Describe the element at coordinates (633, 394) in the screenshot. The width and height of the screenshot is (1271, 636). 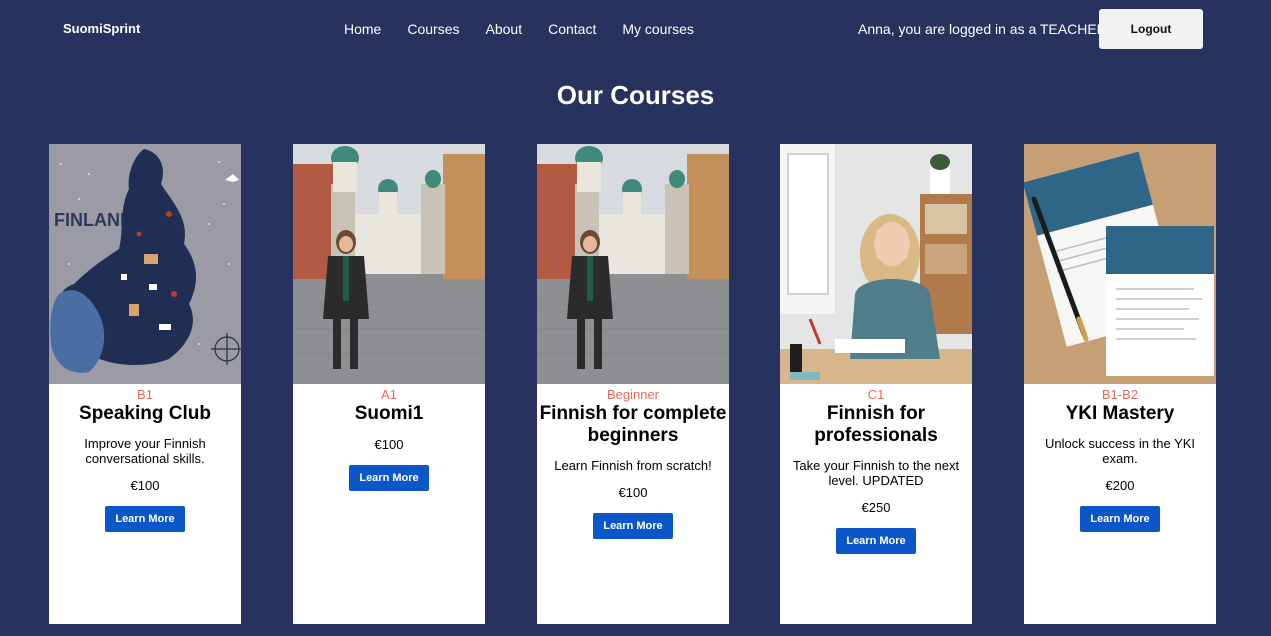
I see `course-level: Beginner` at that location.